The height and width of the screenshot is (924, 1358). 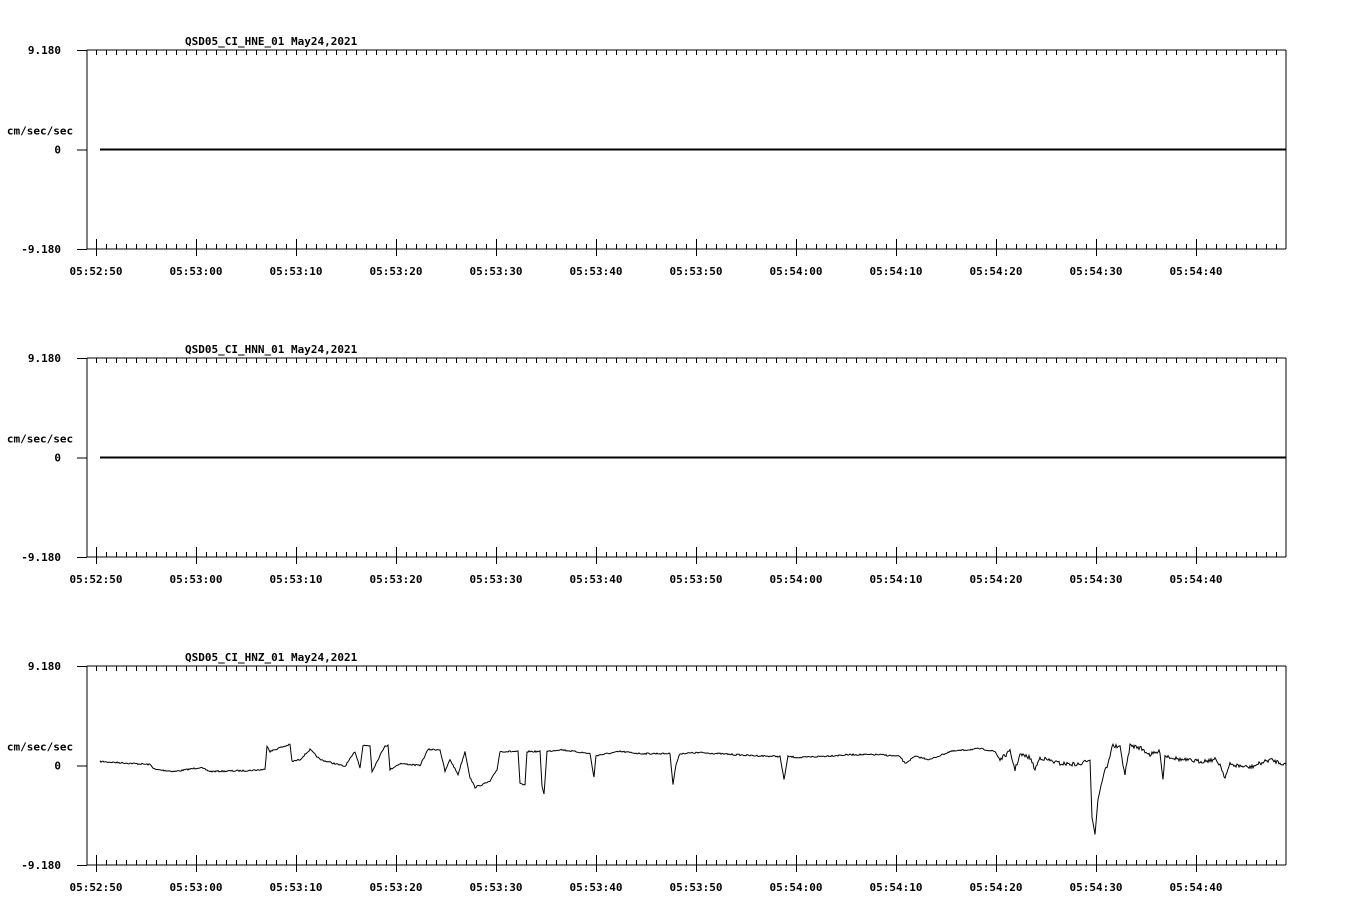 I want to click on trace-line, so click(x=693, y=788).